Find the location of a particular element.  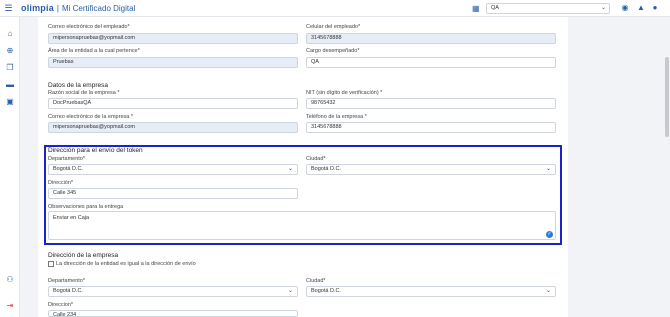

help-icon: ● is located at coordinates (655, 8).